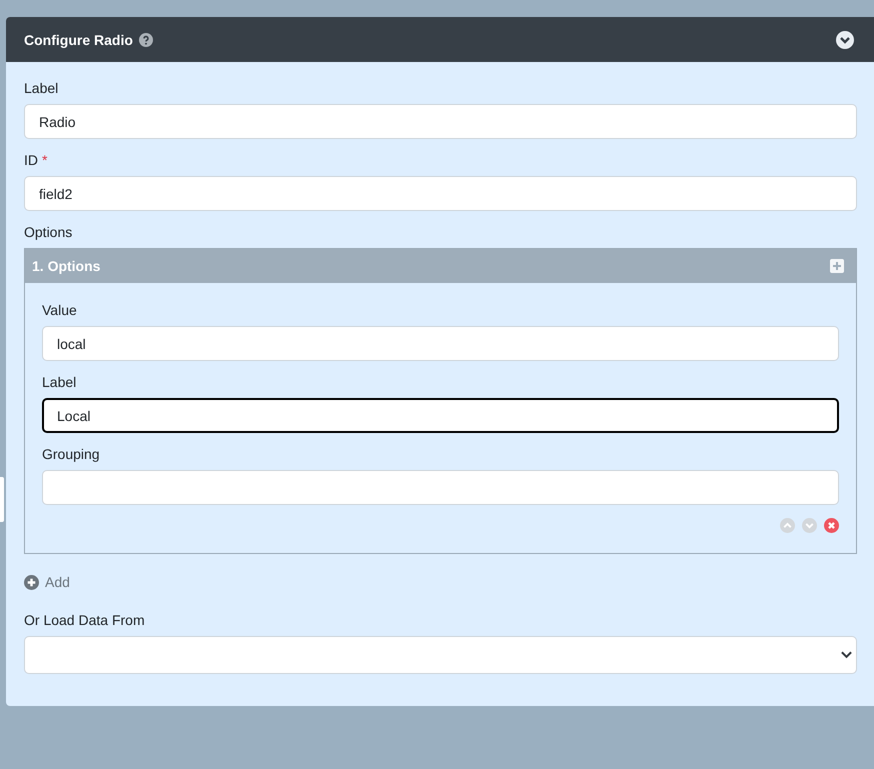 This screenshot has height=769, width=874. I want to click on panel-title: Configure Radio, so click(78, 40).